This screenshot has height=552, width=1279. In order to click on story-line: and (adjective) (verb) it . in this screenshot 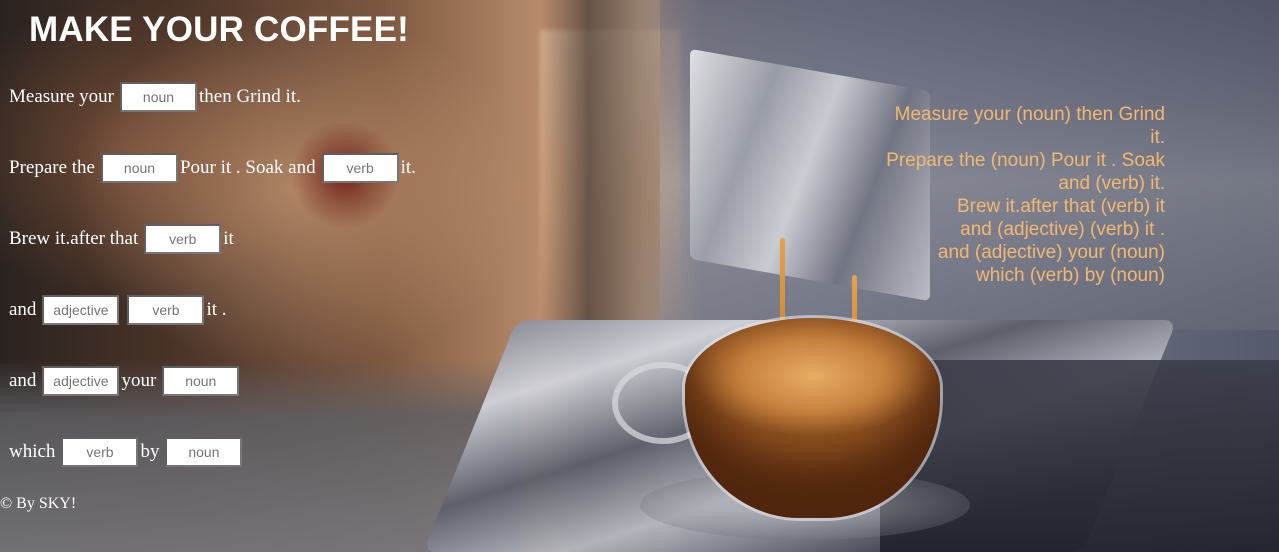, I will do `click(1062, 229)`.